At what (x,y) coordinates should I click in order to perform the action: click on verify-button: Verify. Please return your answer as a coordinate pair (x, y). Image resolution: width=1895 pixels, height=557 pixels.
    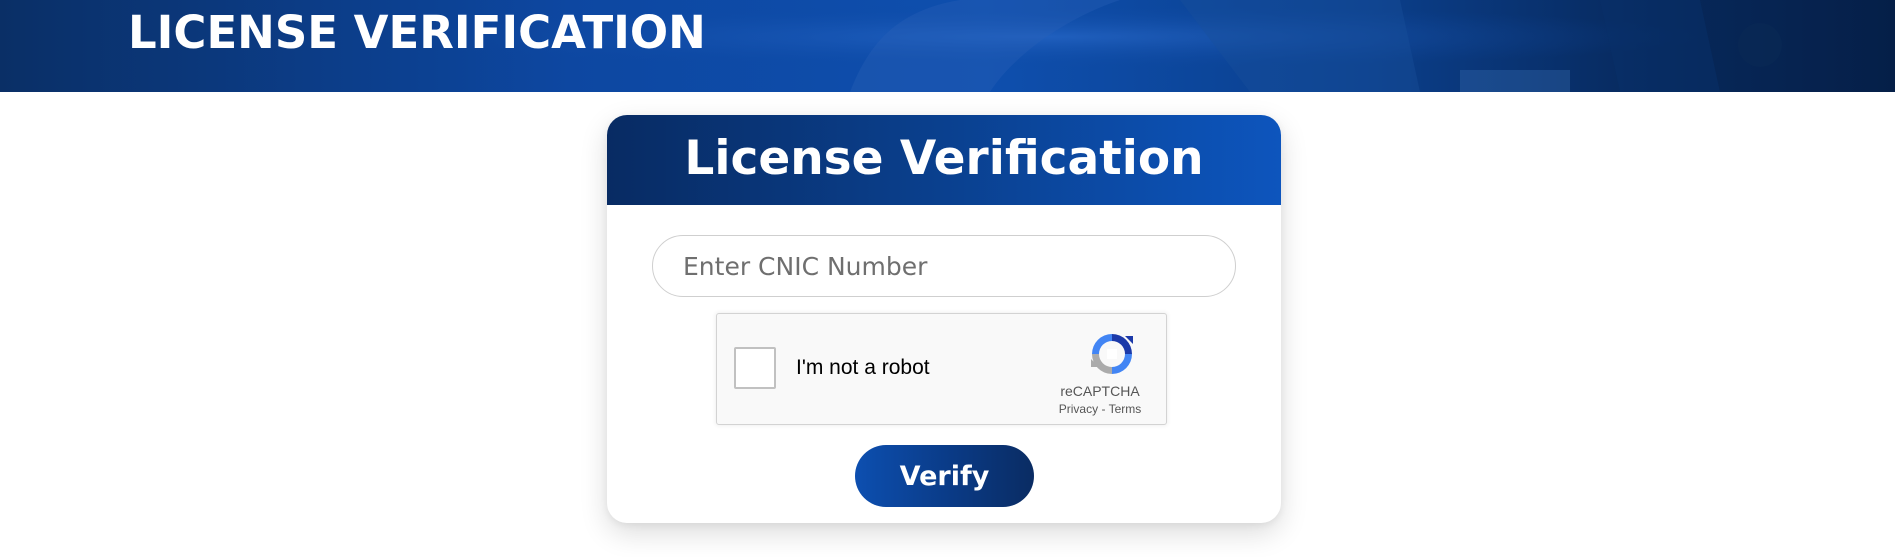
    Looking at the image, I should click on (944, 476).